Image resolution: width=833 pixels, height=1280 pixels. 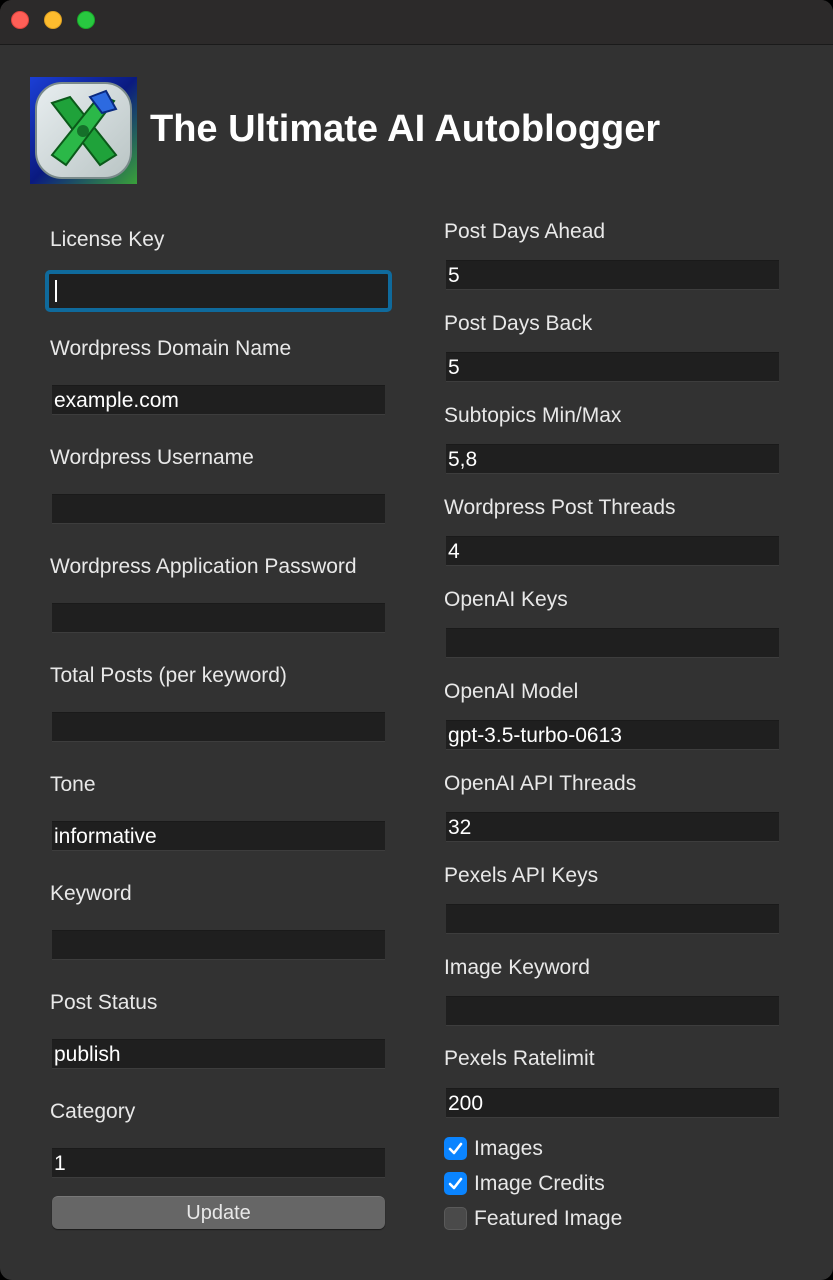 What do you see at coordinates (171, 348) in the screenshot?
I see `domain-label: Wordpress Domain Name` at bounding box center [171, 348].